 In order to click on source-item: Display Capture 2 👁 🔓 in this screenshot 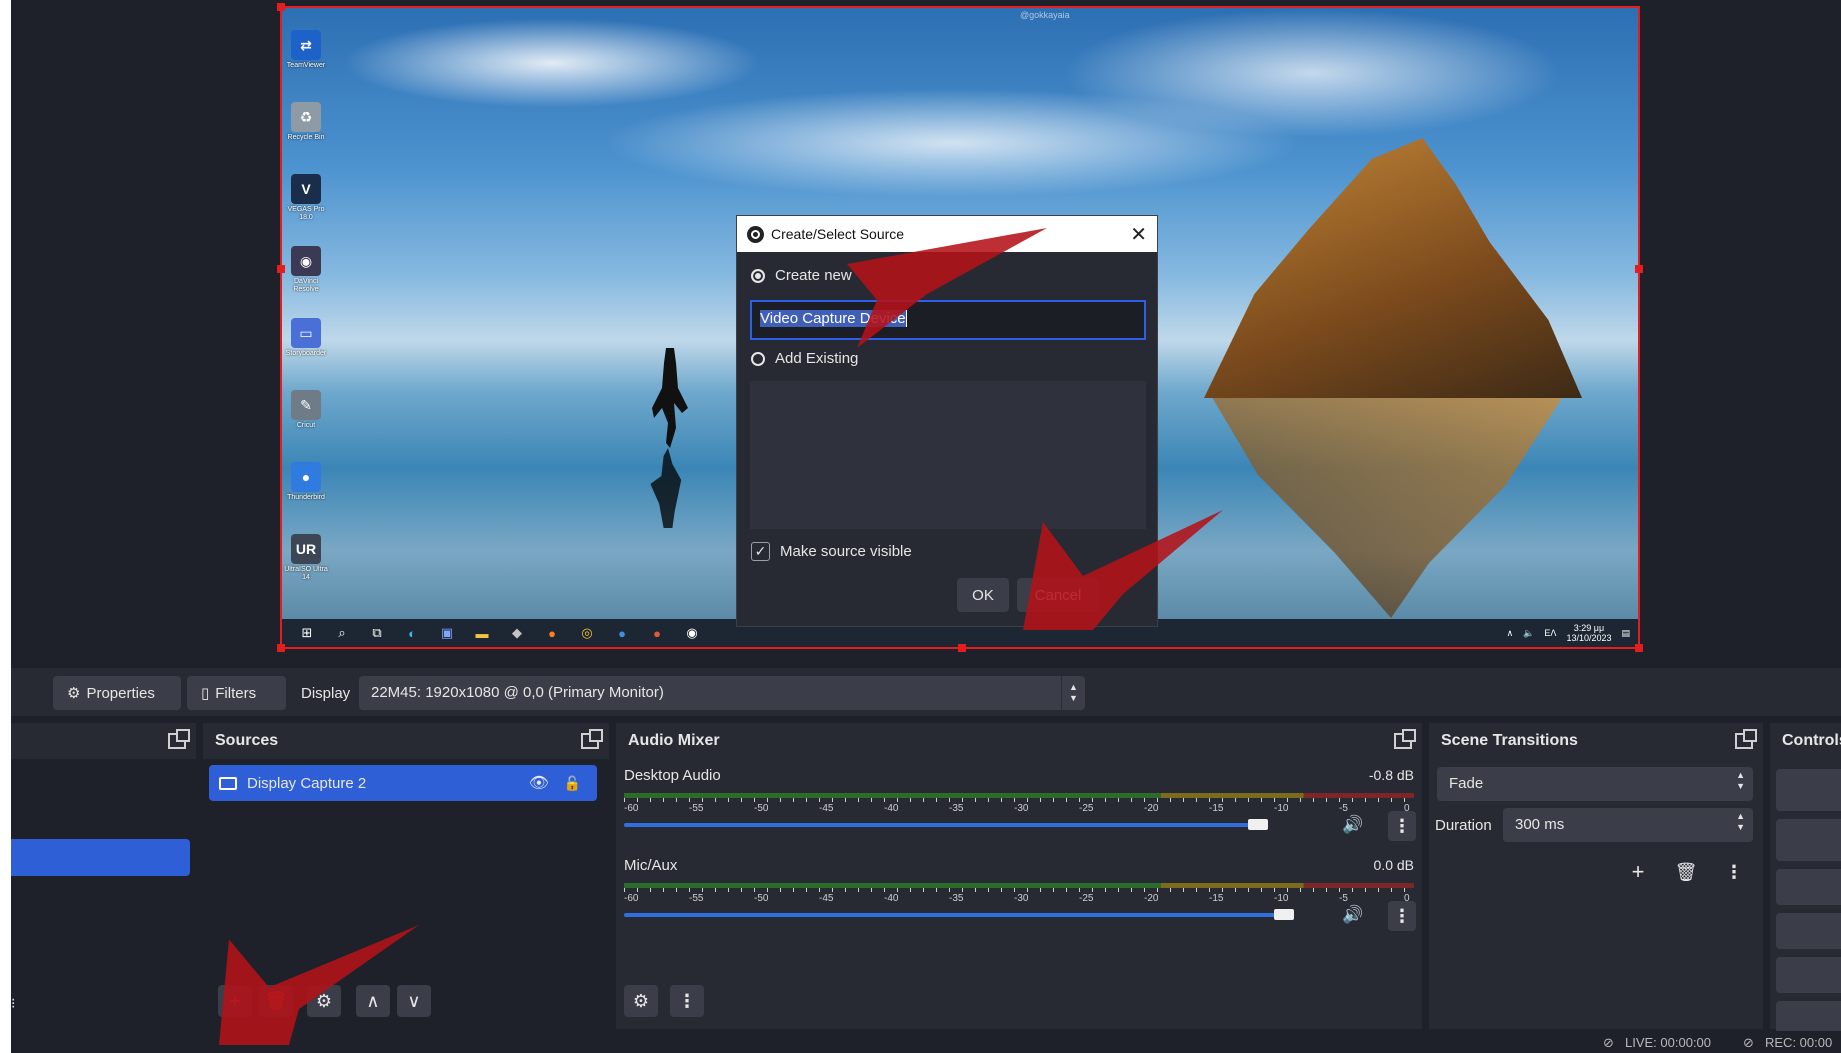, I will do `click(403, 783)`.